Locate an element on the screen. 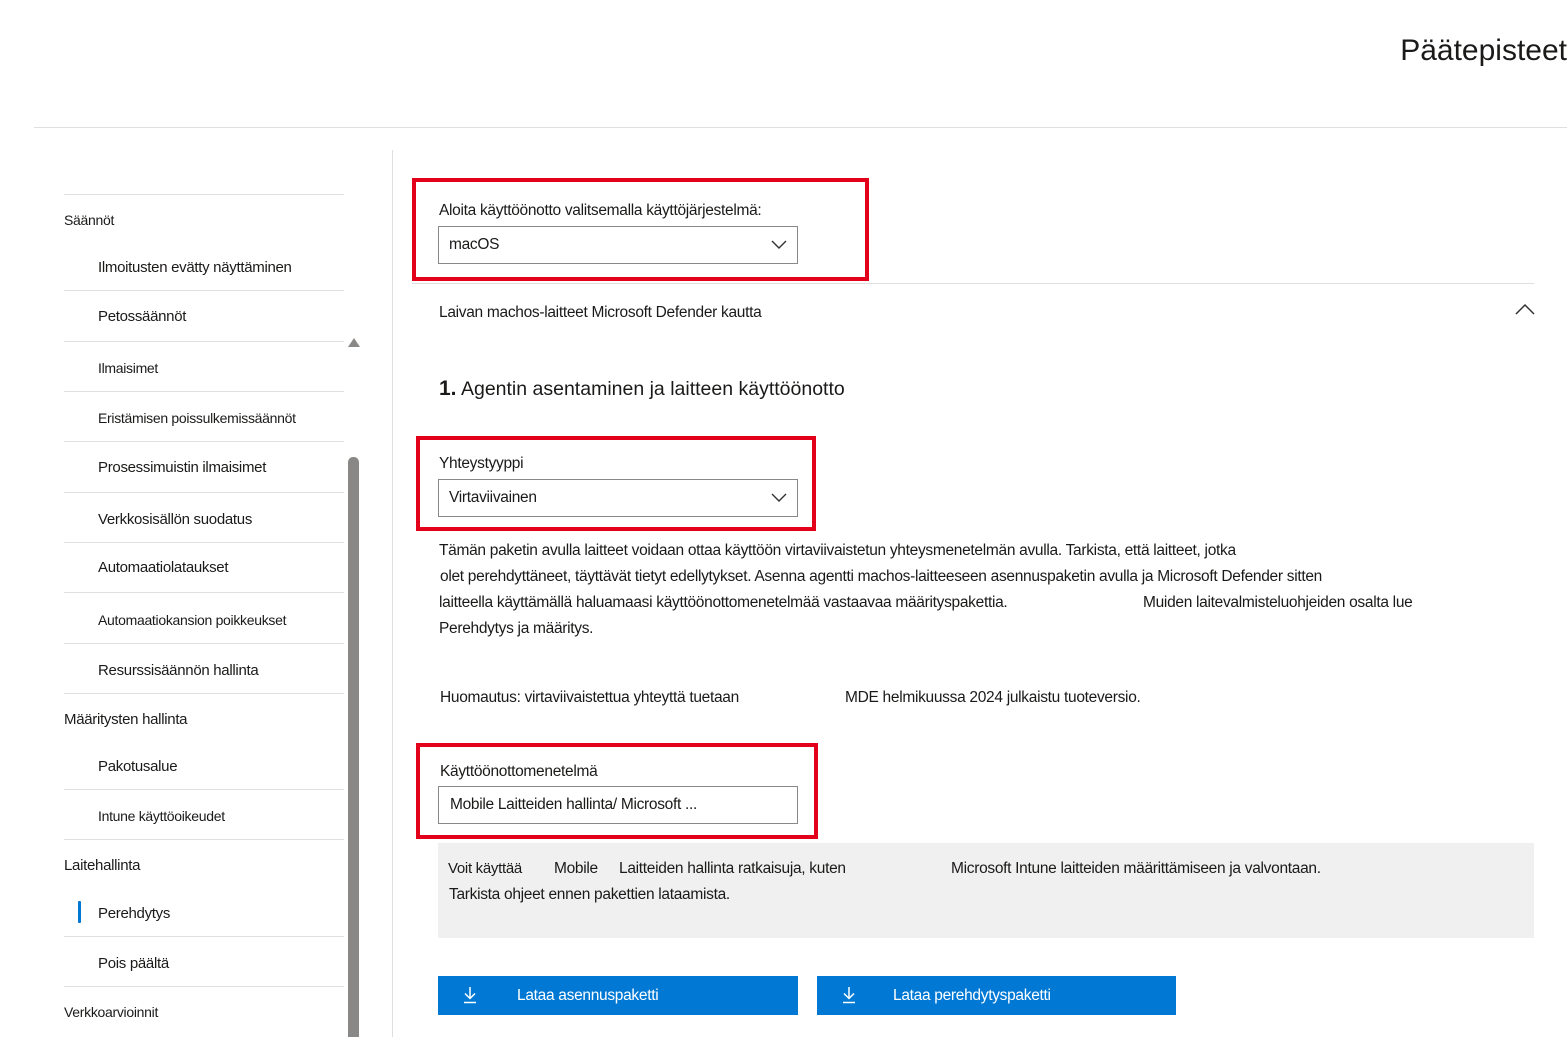  sidebar-item-asset-rule-management: Resurssisäännön hallinta is located at coordinates (204, 670).